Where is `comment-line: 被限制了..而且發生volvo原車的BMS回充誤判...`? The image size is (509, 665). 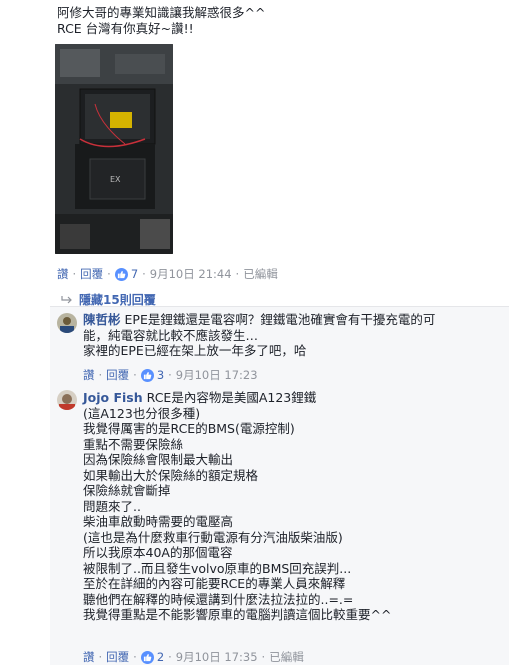 comment-line: 被限制了..而且發生volvo原車的BMS回充誤判... is located at coordinates (217, 568).